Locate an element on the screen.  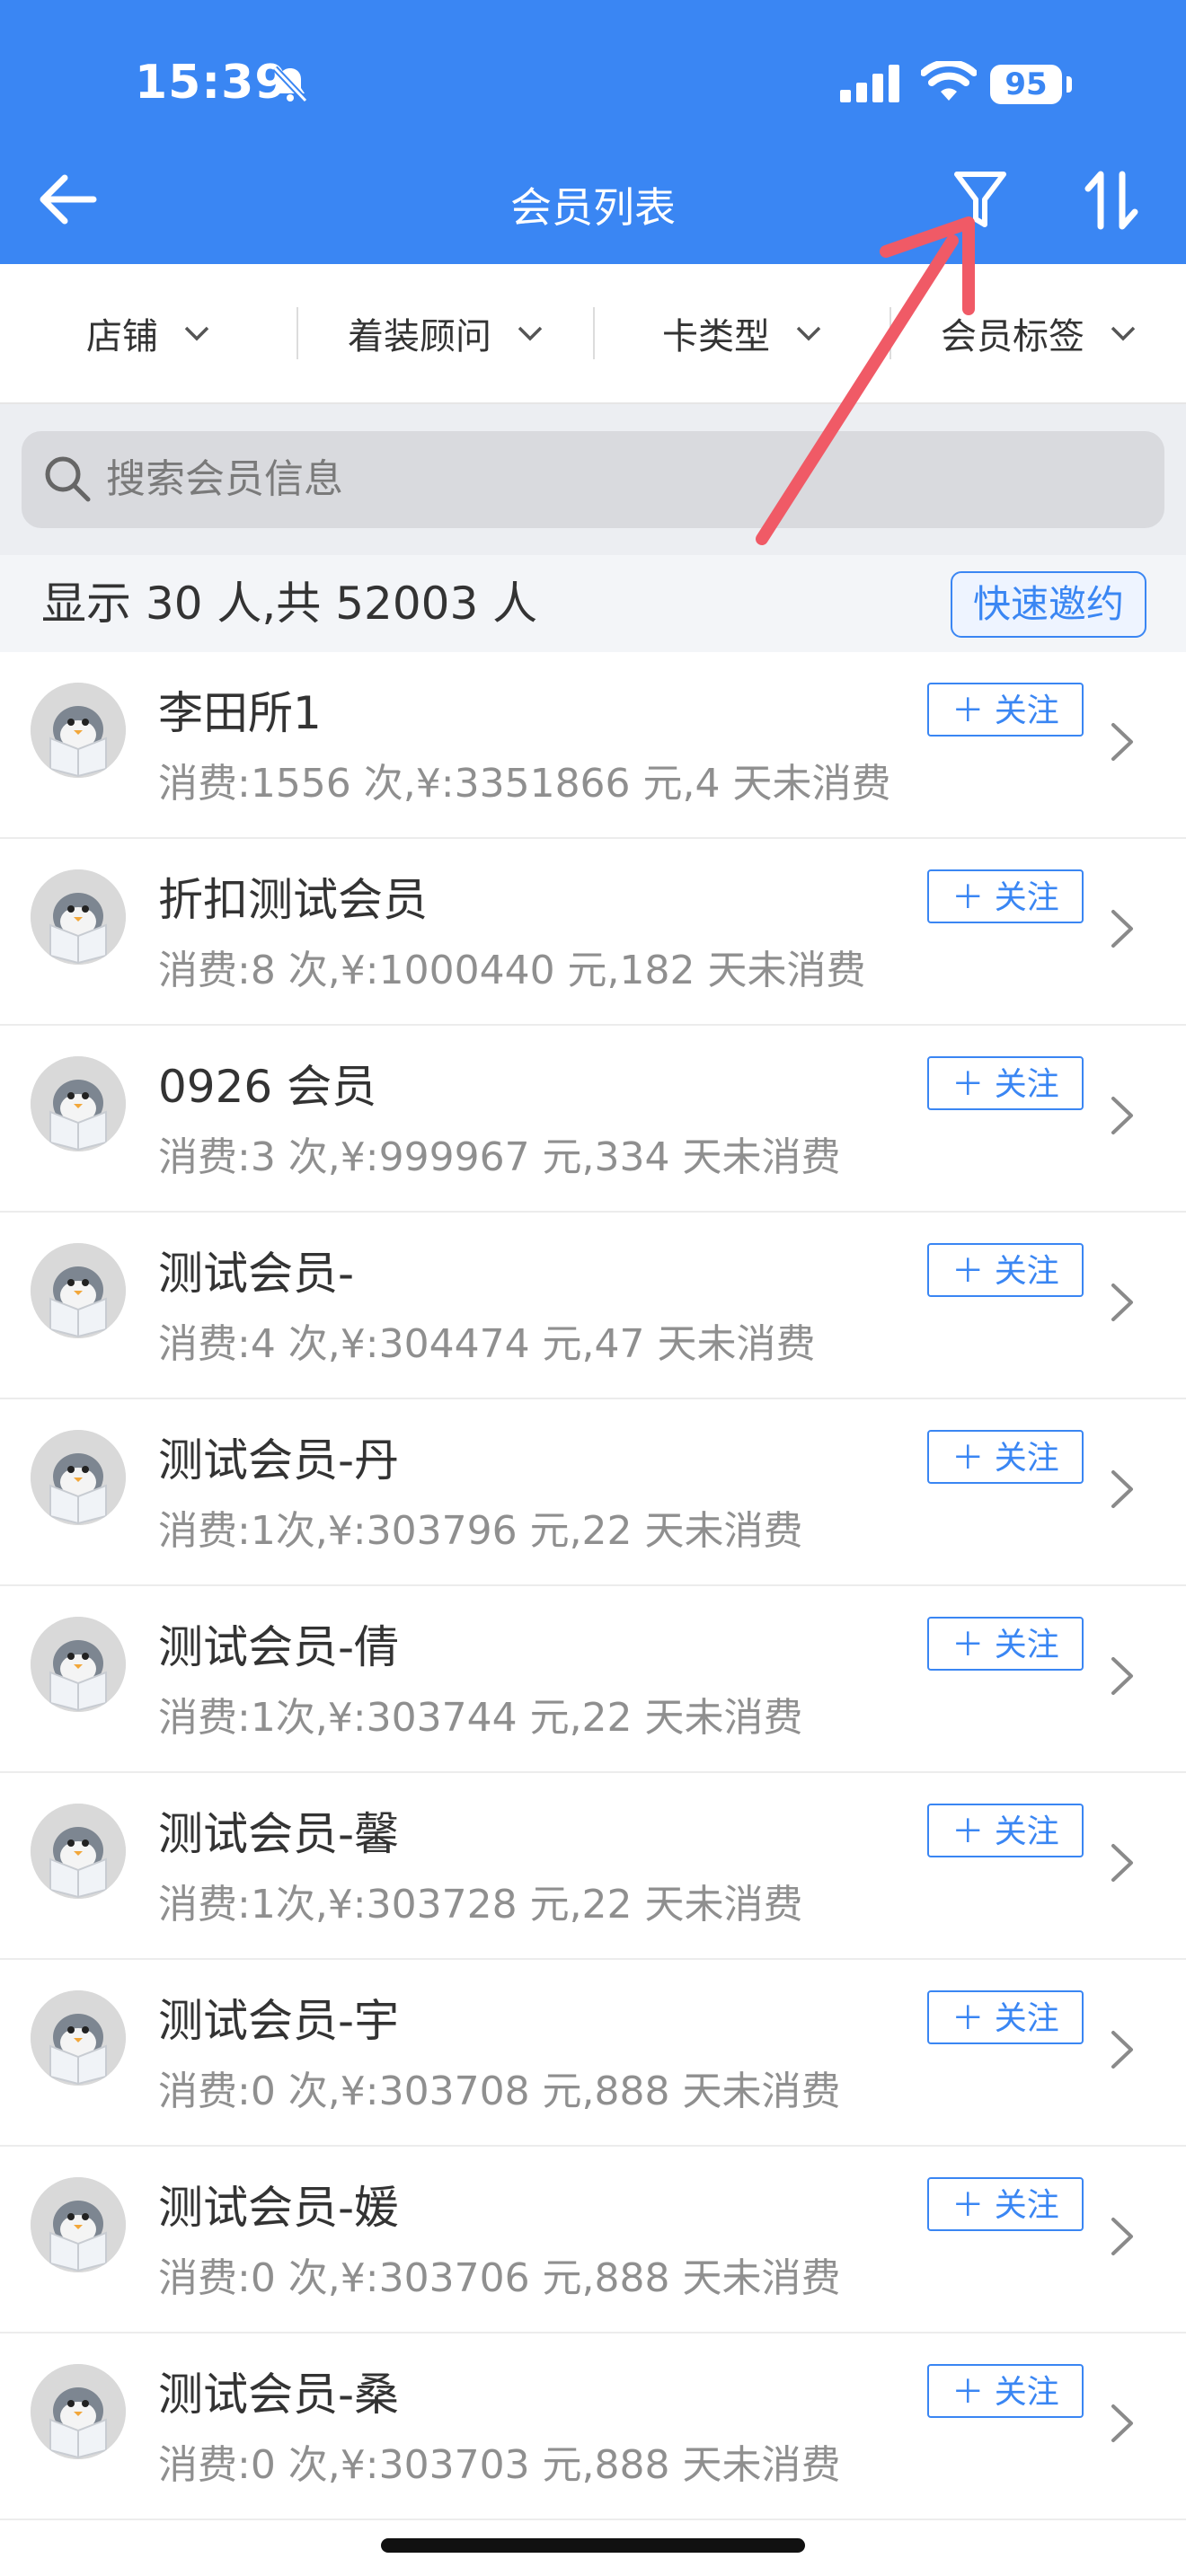
member-stats: 消费:8 次,¥:1000440 元,182 天未消费 is located at coordinates (512, 970).